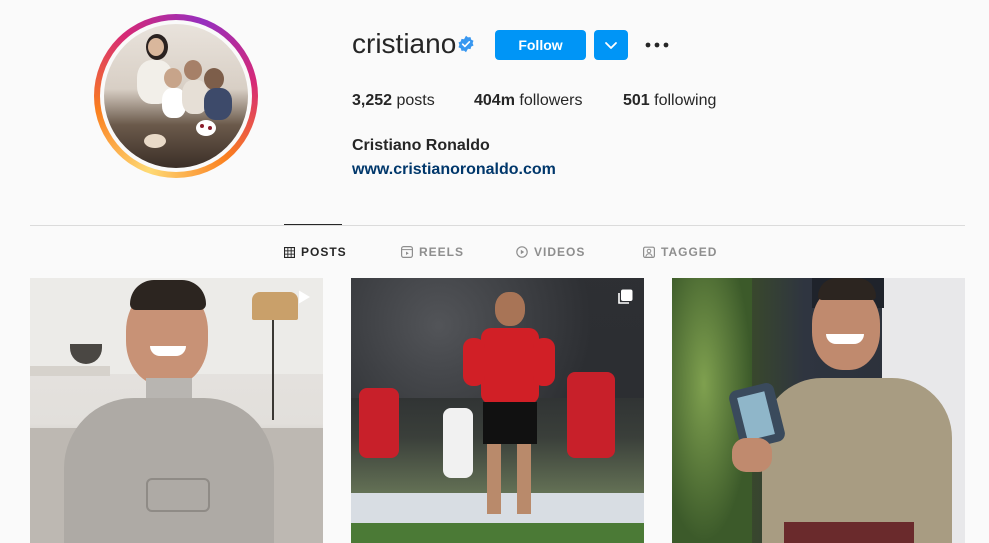 The height and width of the screenshot is (543, 989). What do you see at coordinates (560, 252) in the screenshot?
I see `tab-videos-label: VIDEOS` at bounding box center [560, 252].